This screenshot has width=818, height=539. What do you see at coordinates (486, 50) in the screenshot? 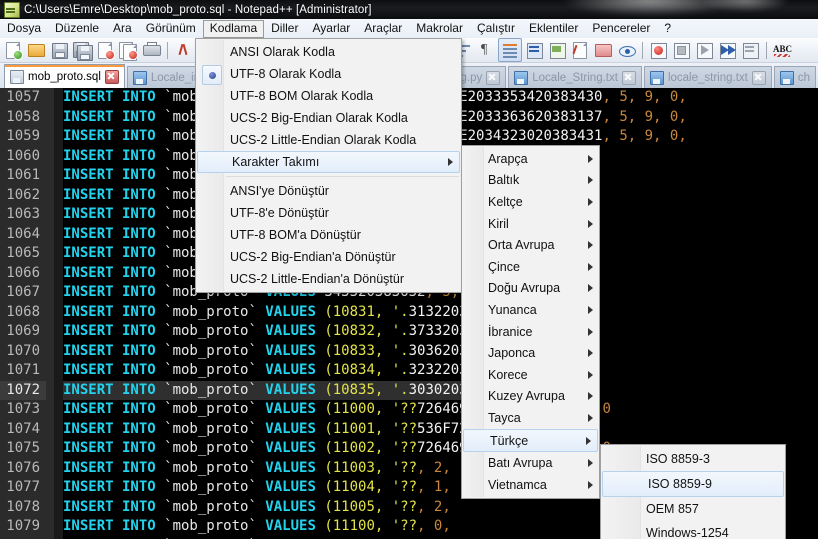
I see `show-all-chars-icon: ¶` at bounding box center [486, 50].